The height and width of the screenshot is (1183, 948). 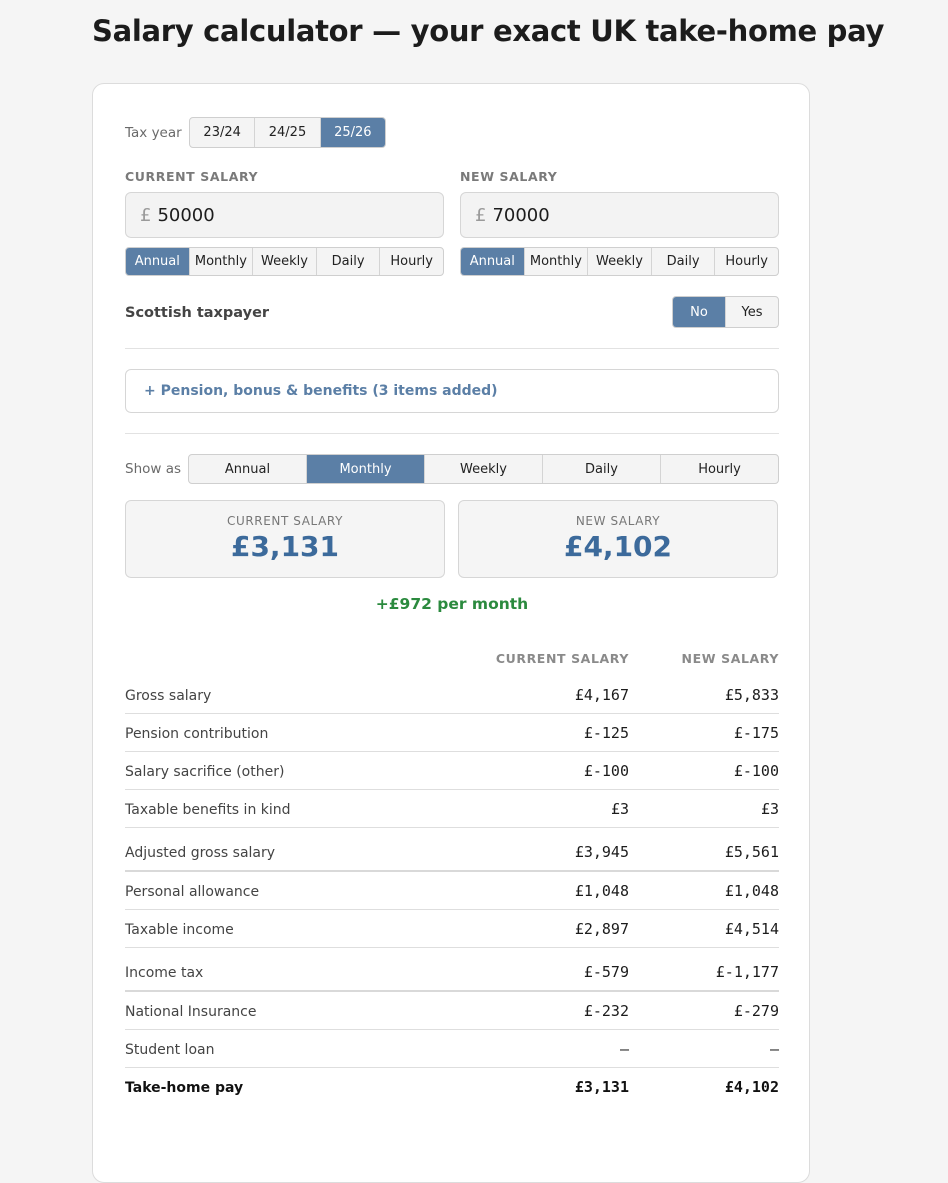 What do you see at coordinates (284, 215) in the screenshot?
I see `current-salary-input: £ 50000` at bounding box center [284, 215].